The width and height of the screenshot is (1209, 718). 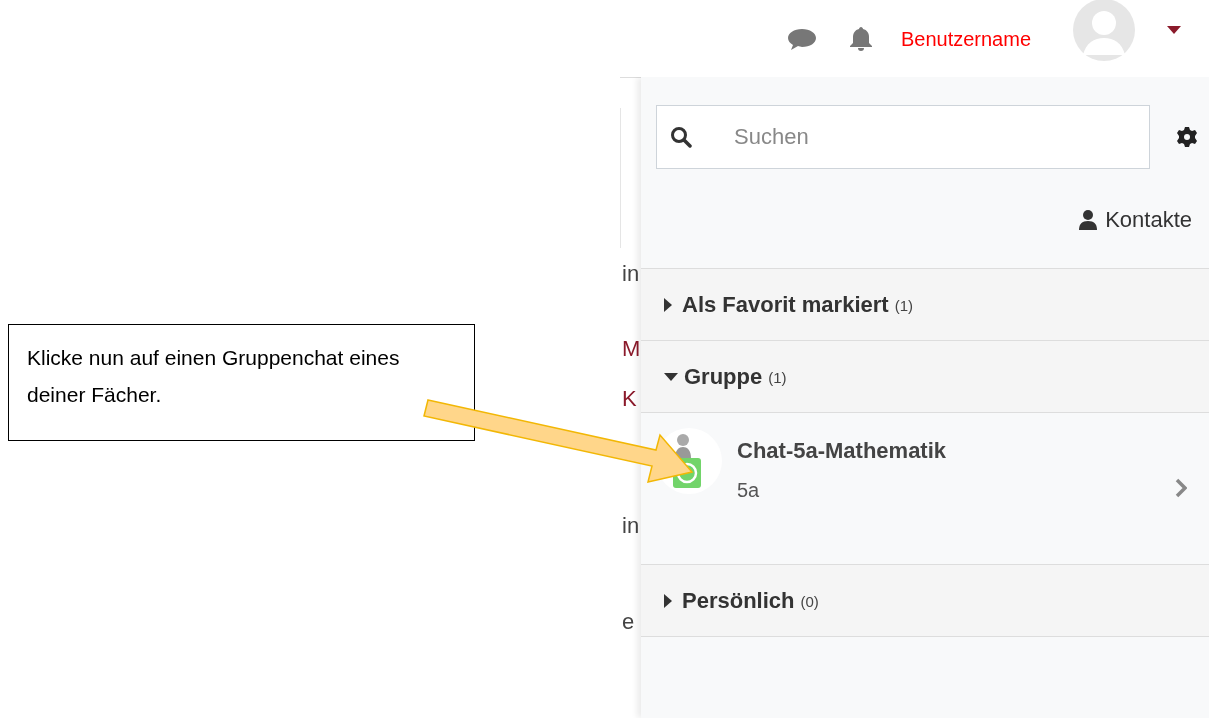 What do you see at coordinates (1174, 29) in the screenshot?
I see `caret-icon` at bounding box center [1174, 29].